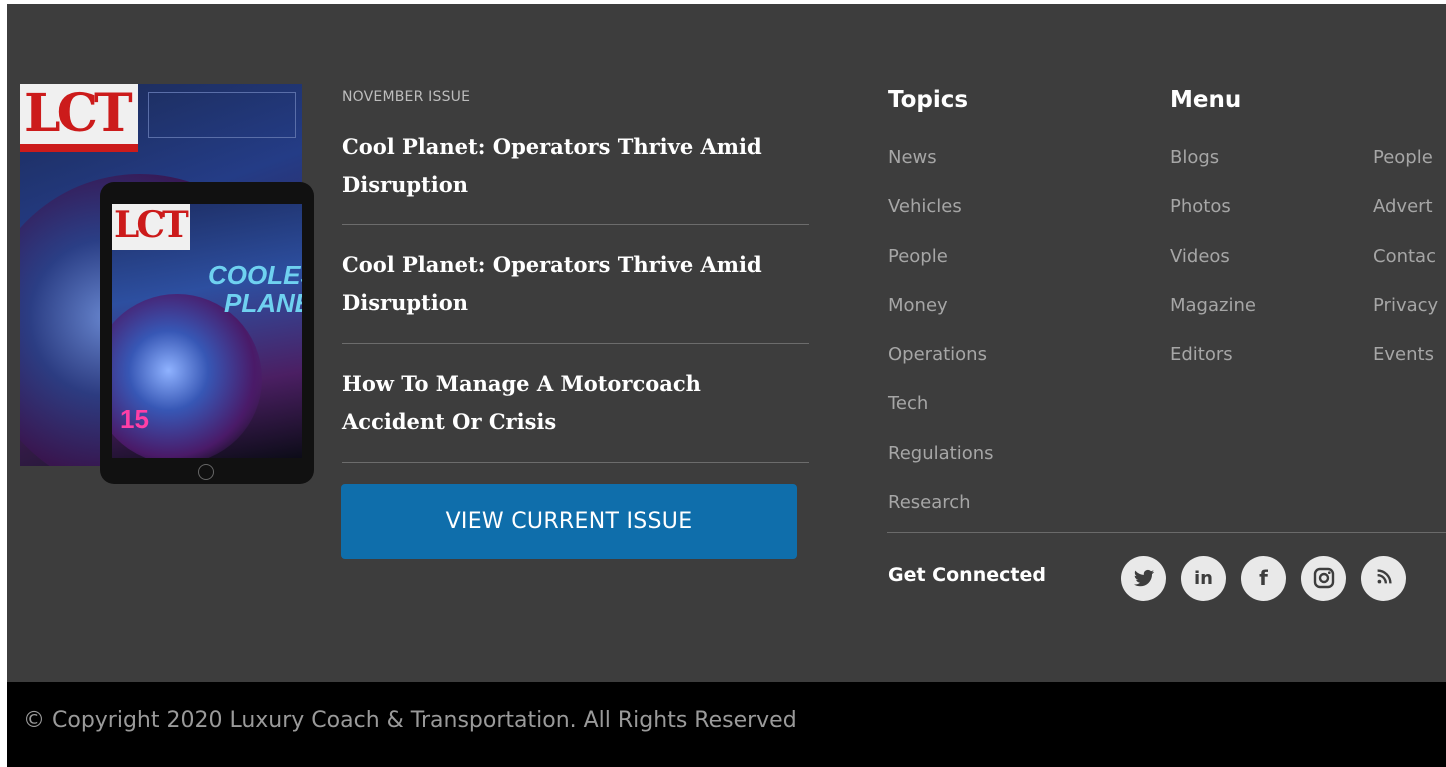 The height and width of the screenshot is (767, 1446). Describe the element at coordinates (222, 115) in the screenshot. I see `cover-teaser-box` at that location.